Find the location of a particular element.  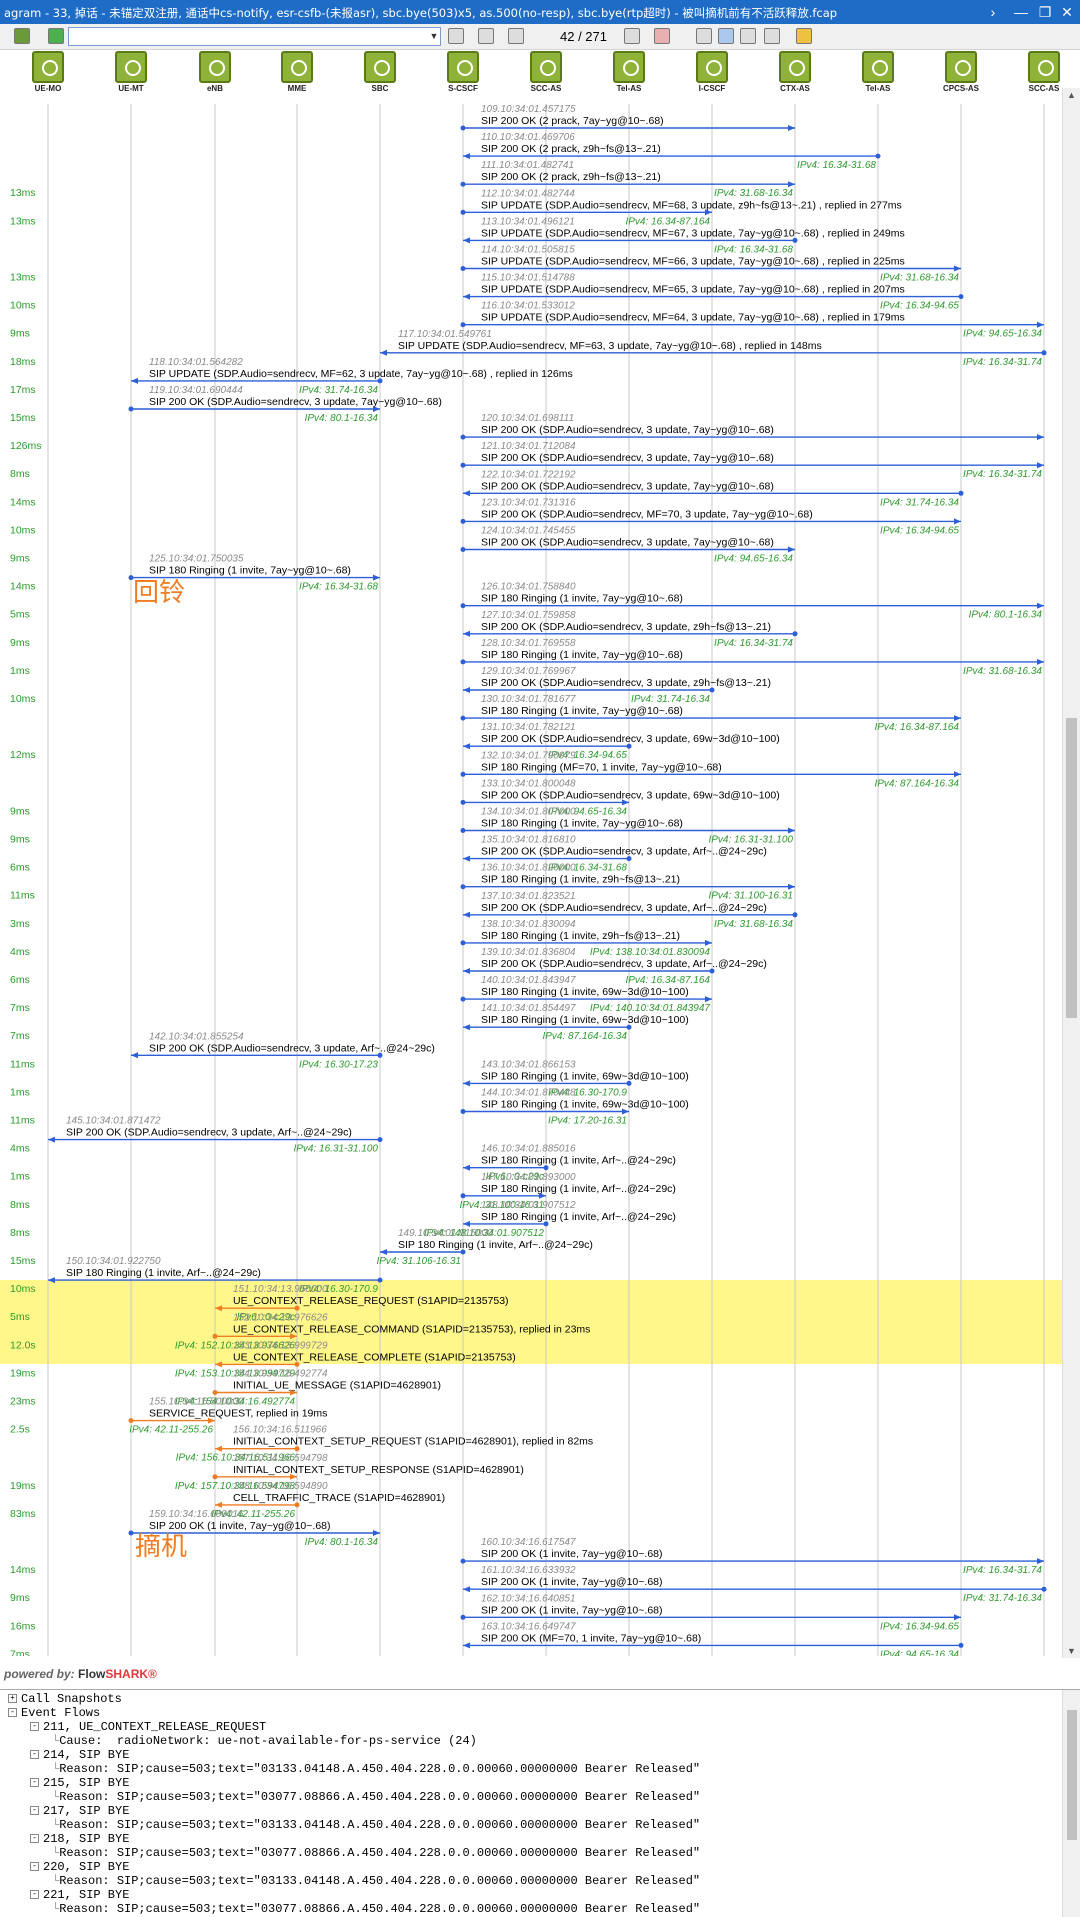

save-icon is located at coordinates (632, 36).